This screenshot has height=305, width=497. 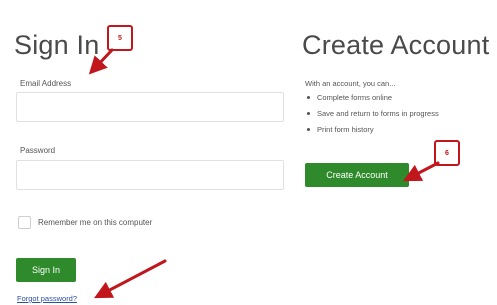 What do you see at coordinates (101, 61) in the screenshot?
I see `arrow-to-email-label` at bounding box center [101, 61].